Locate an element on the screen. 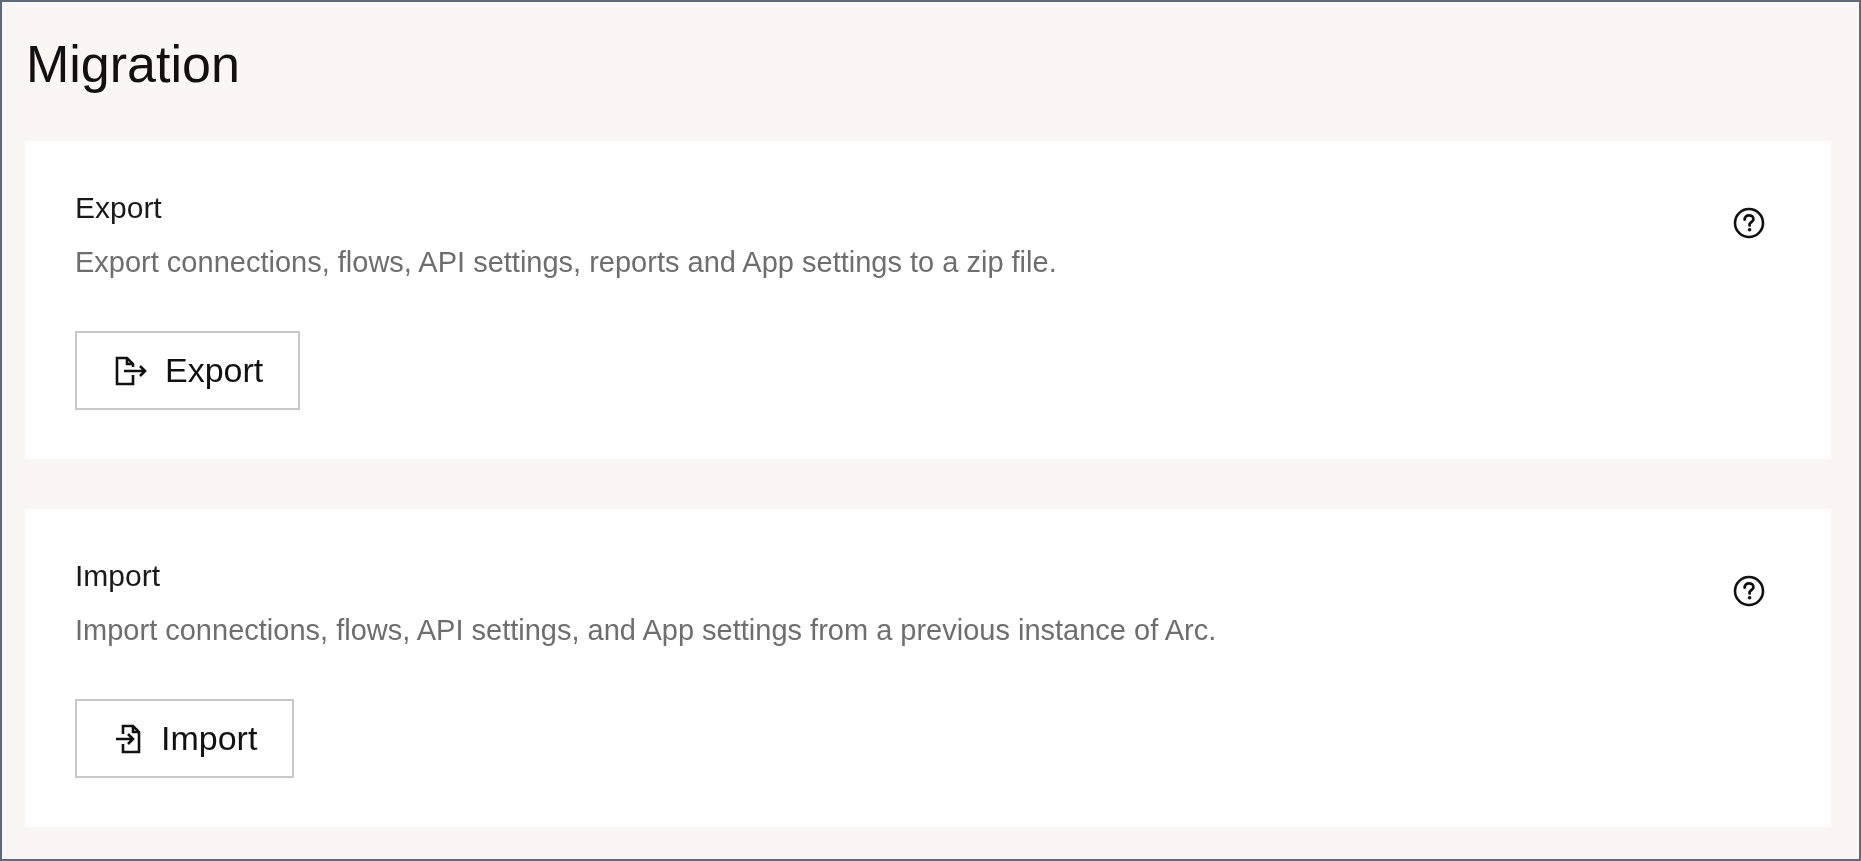  page-title: Migration is located at coordinates (133, 64).